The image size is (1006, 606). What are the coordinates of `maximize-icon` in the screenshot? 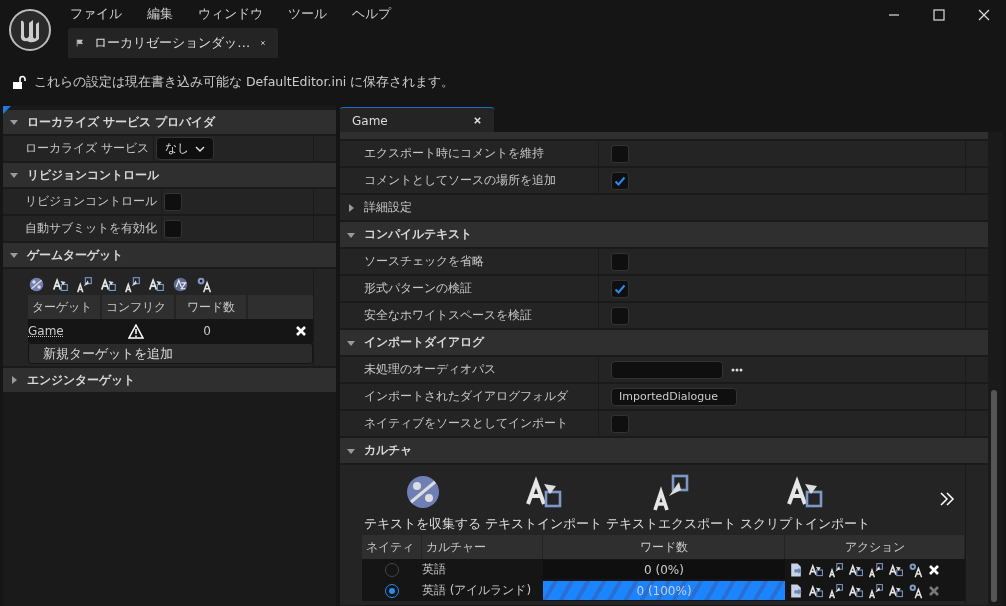 It's located at (939, 15).